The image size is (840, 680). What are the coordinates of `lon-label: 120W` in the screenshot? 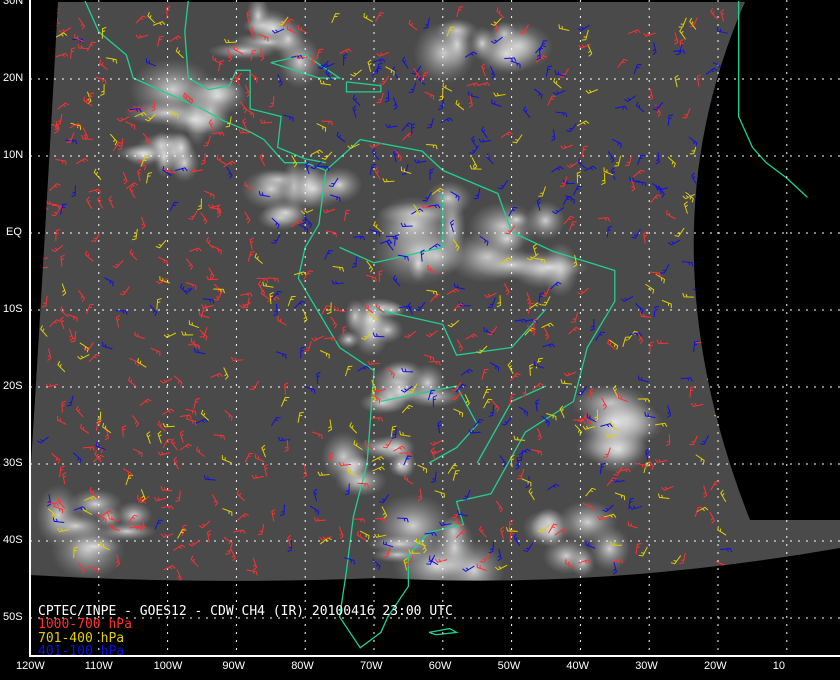 It's located at (30, 666).